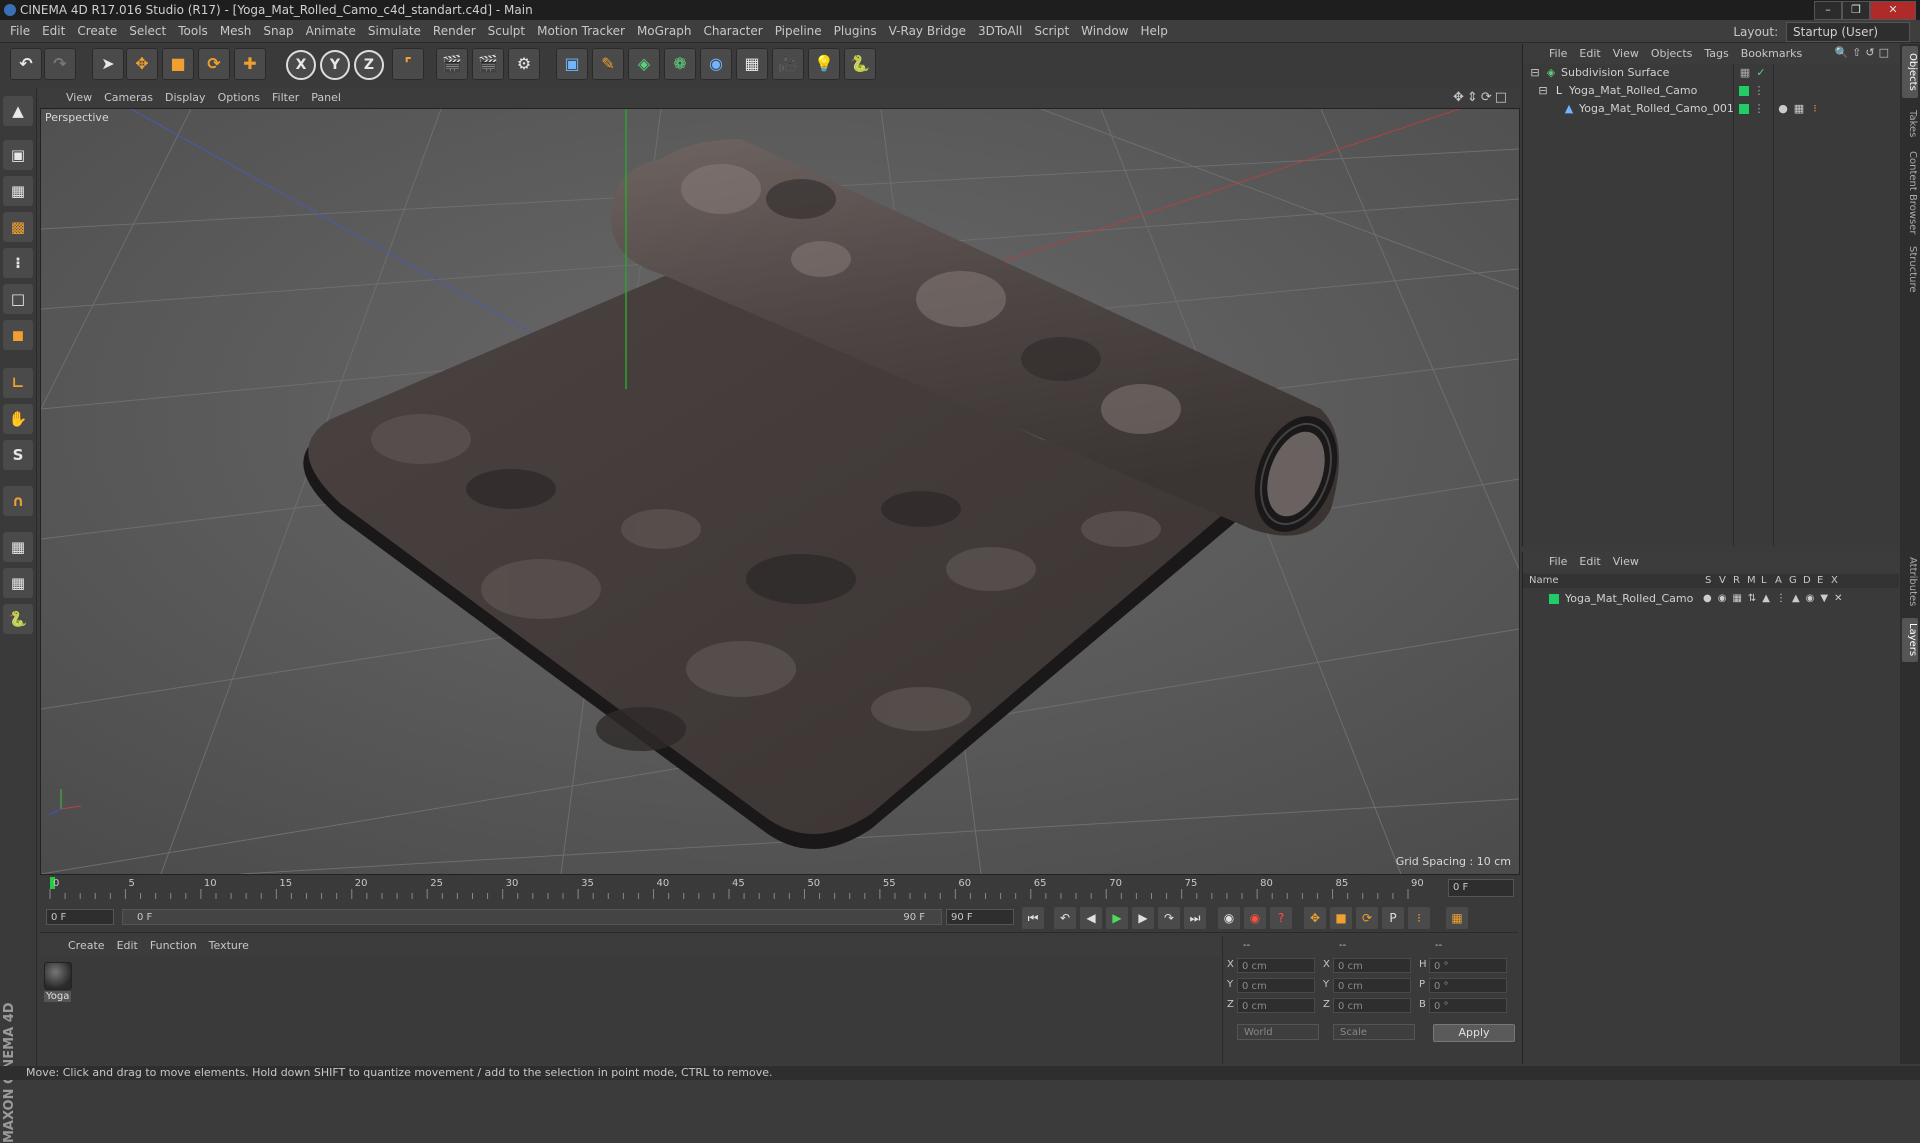 This screenshot has width=1920, height=1143. Describe the element at coordinates (1910, 72) in the screenshot. I see `tab-objects: Objects` at that location.